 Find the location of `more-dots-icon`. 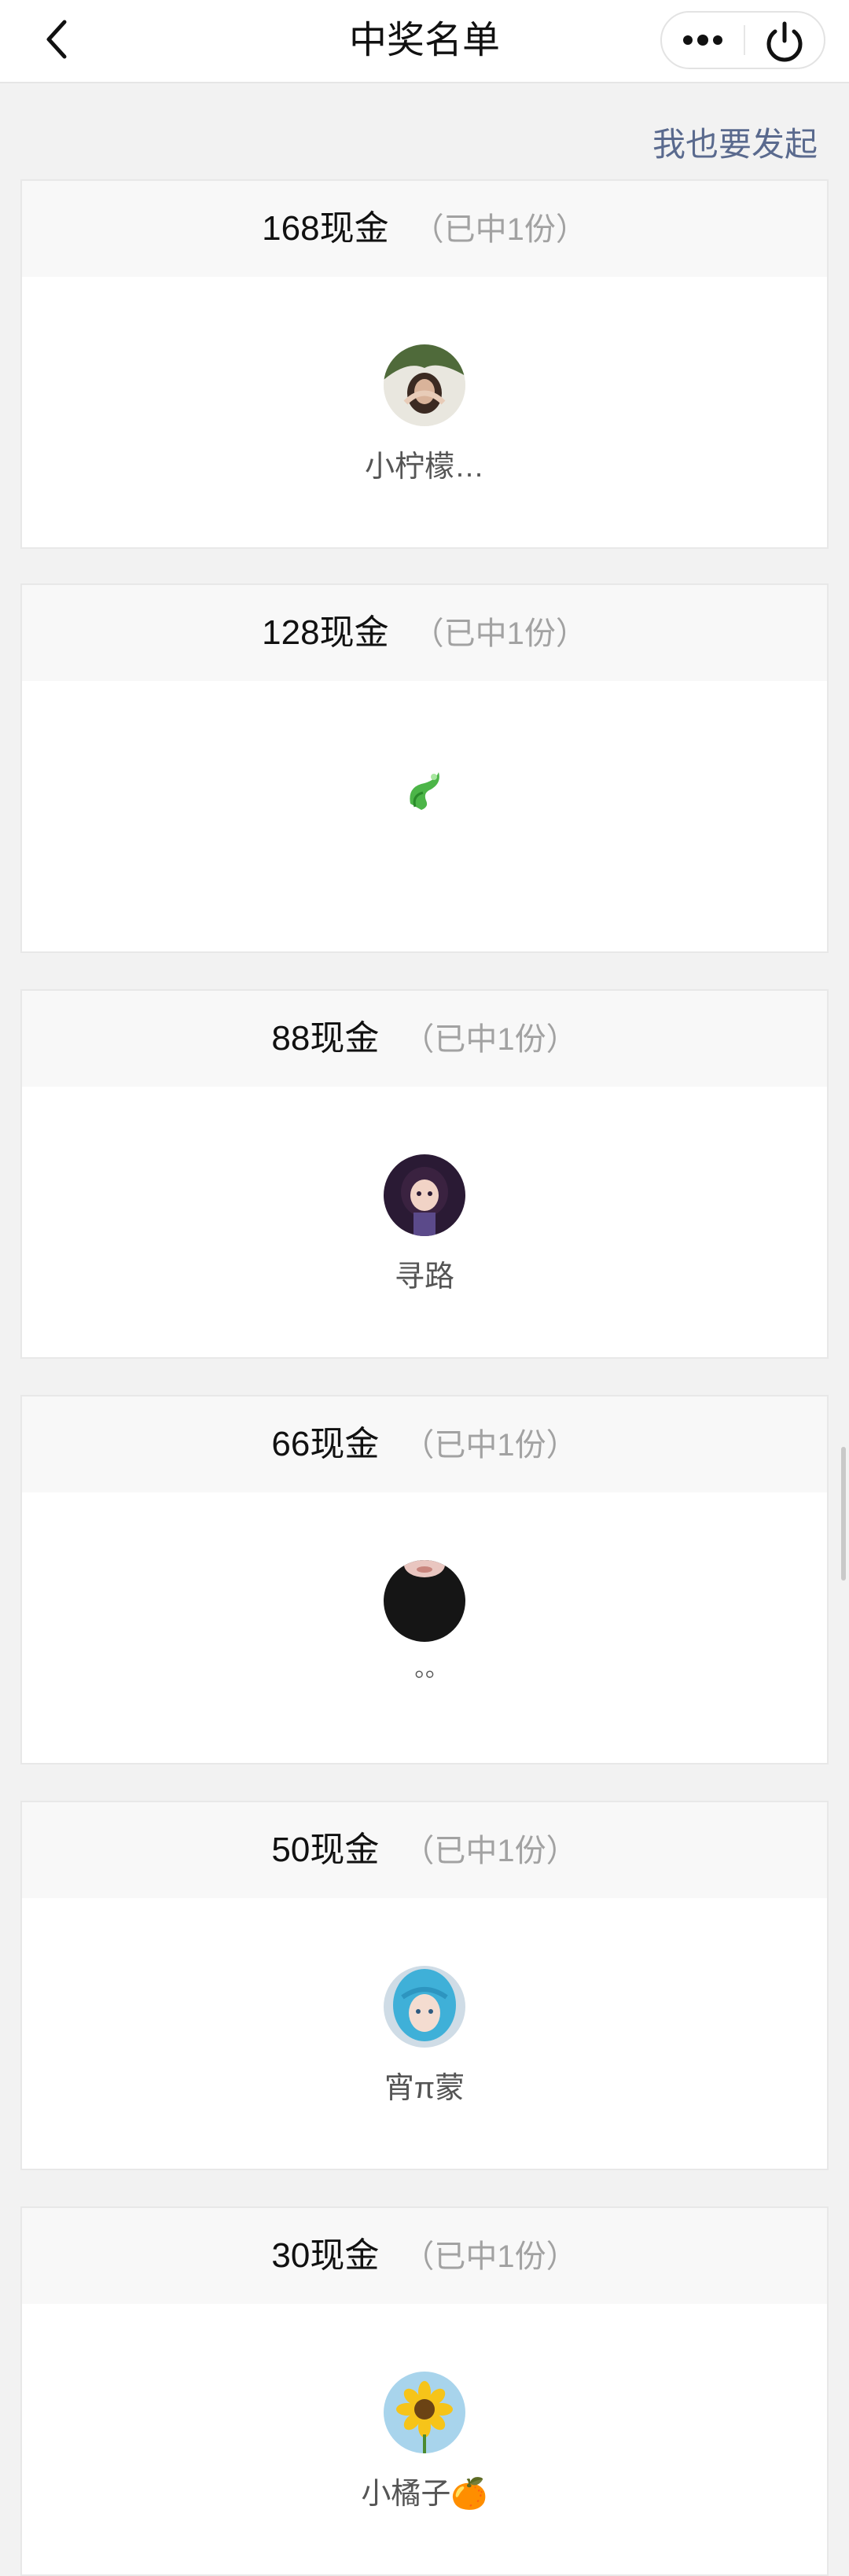

more-dots-icon is located at coordinates (702, 41).